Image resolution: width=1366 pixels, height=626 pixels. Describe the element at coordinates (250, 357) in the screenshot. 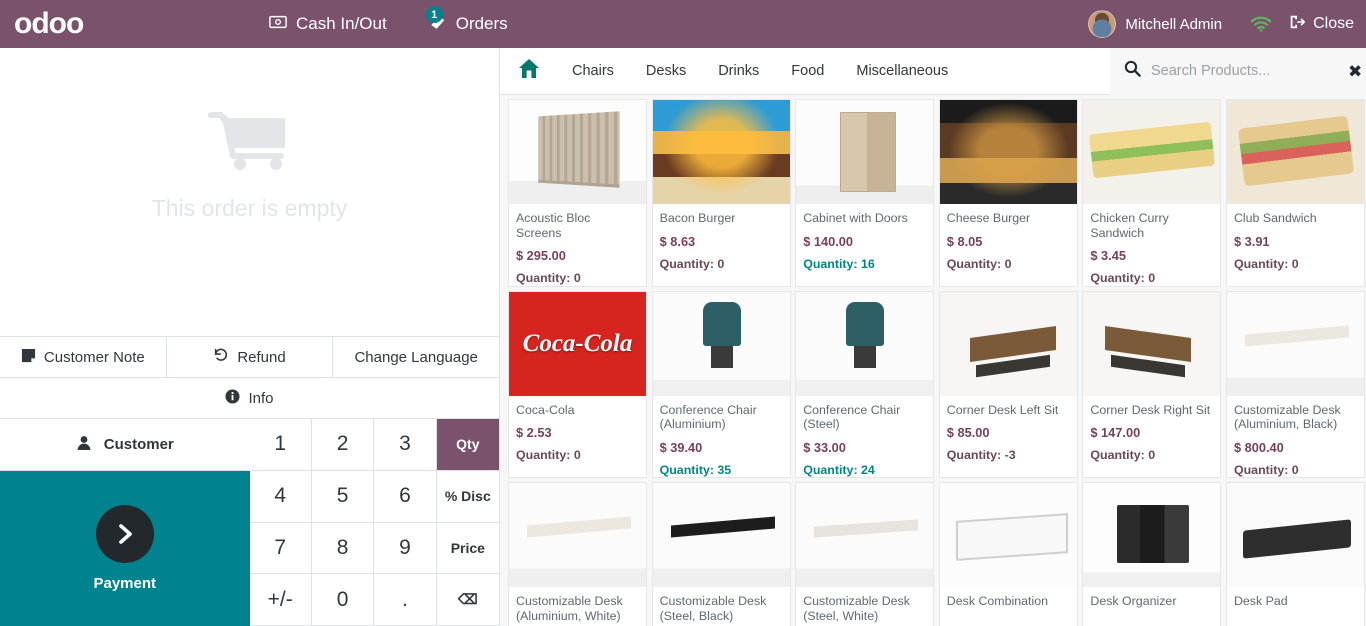

I see `refund-button: Refund` at that location.